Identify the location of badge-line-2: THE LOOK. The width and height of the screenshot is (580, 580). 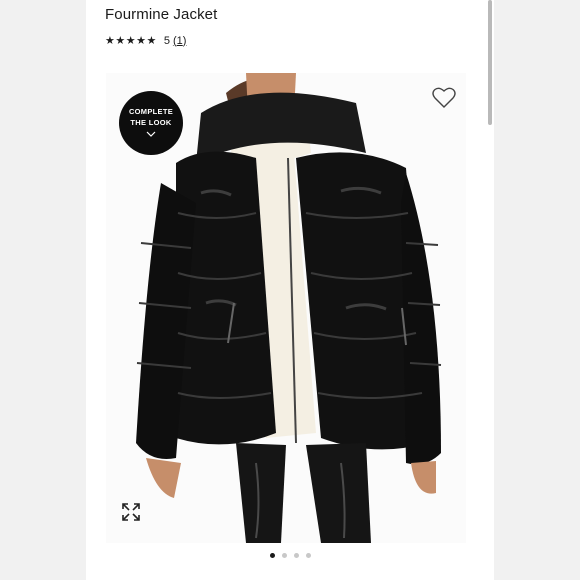
(151, 122).